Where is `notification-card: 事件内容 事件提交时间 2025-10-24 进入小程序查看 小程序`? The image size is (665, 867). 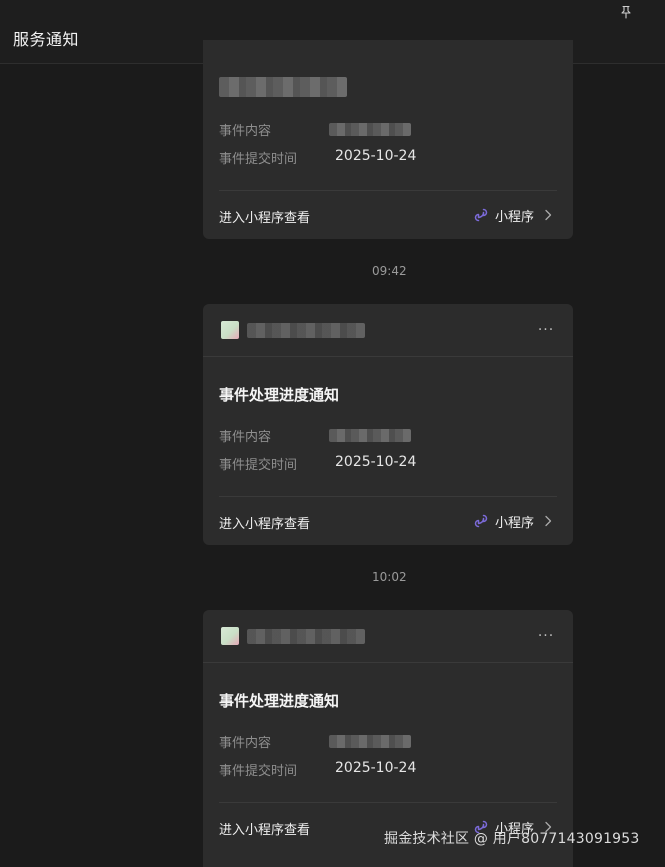
notification-card: 事件内容 事件提交时间 2025-10-24 进入小程序查看 小程序 is located at coordinates (388, 139).